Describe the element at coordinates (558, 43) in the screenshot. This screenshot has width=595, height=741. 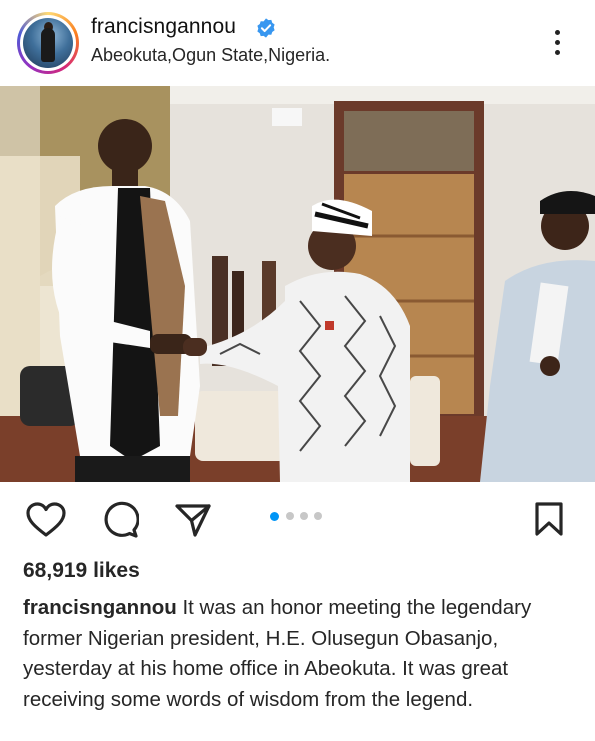
I see `more-options-icon` at that location.